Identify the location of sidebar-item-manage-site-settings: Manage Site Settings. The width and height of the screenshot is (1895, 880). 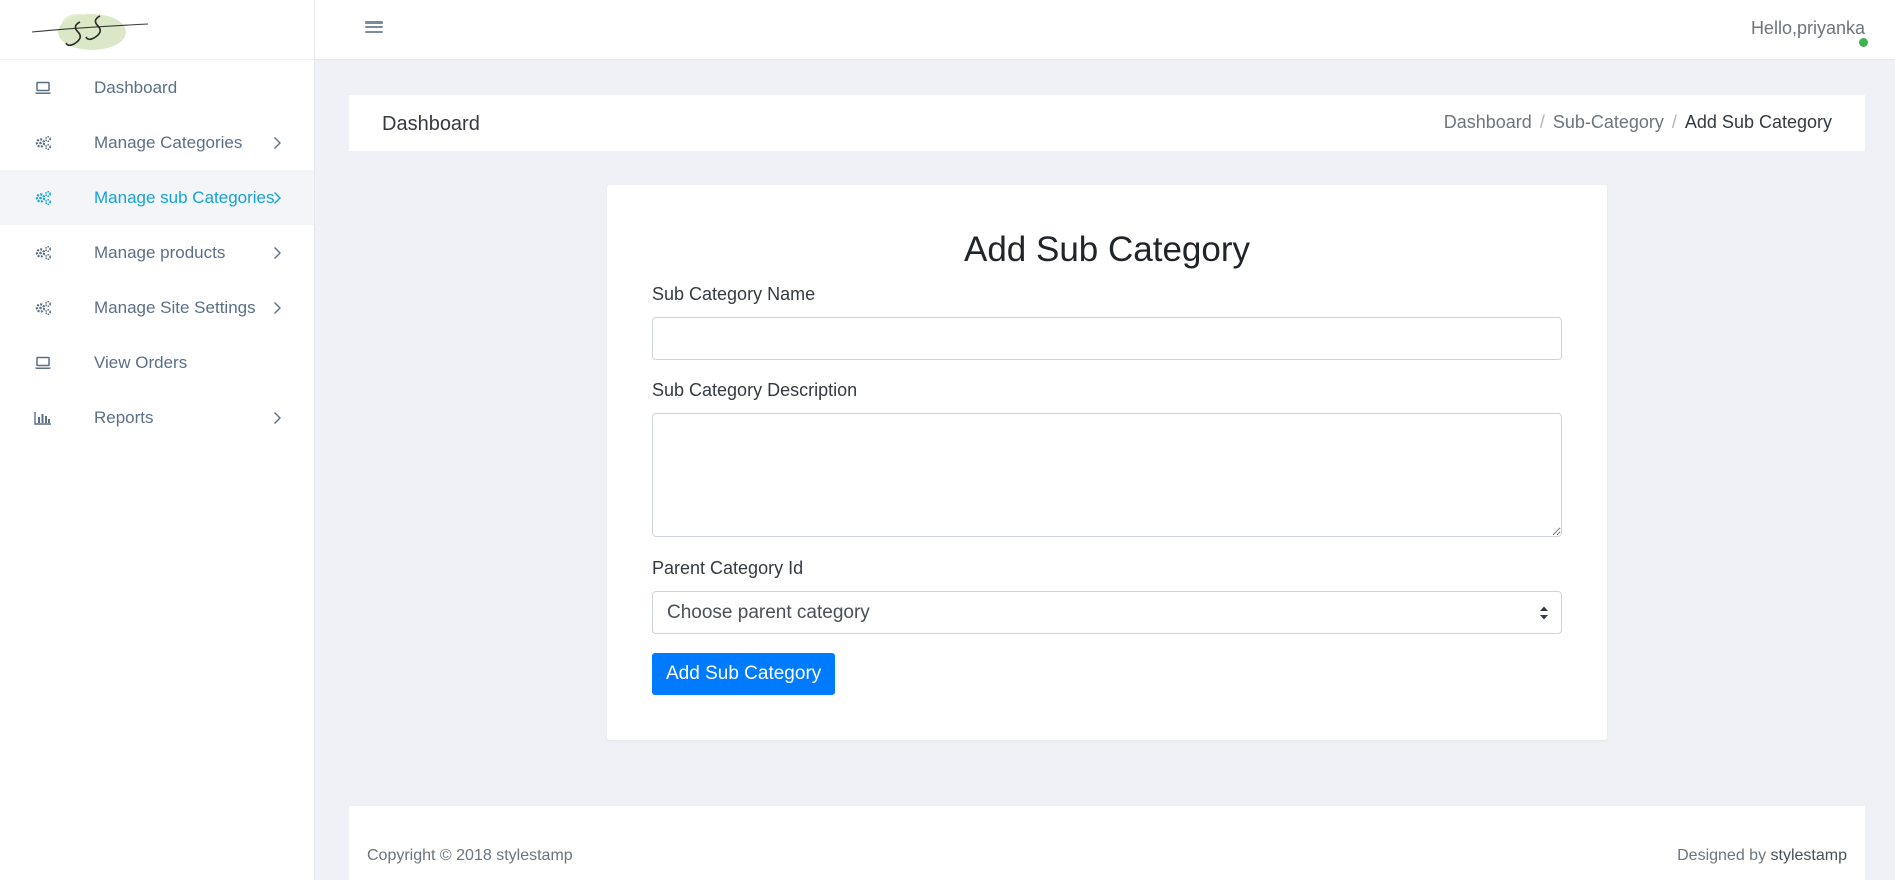
(157, 307).